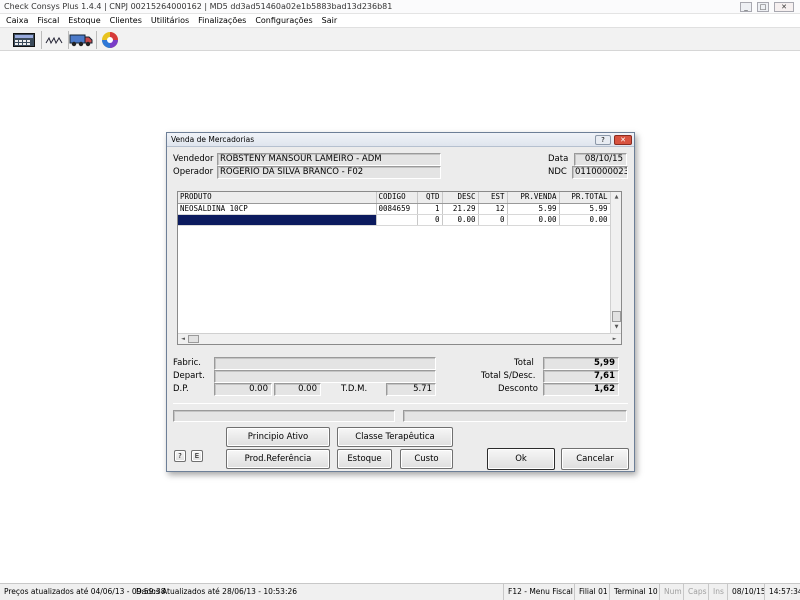  Describe the element at coordinates (585, 209) in the screenshot. I see `cell-pr-total: 5.99` at that location.